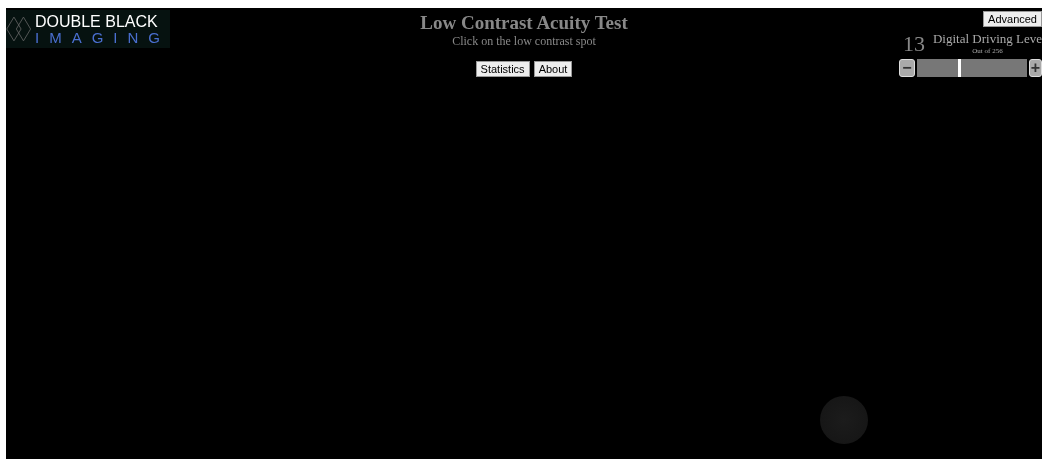 This screenshot has width=1042, height=459. What do you see at coordinates (502, 69) in the screenshot?
I see `toolbar-button: Statistics` at bounding box center [502, 69].